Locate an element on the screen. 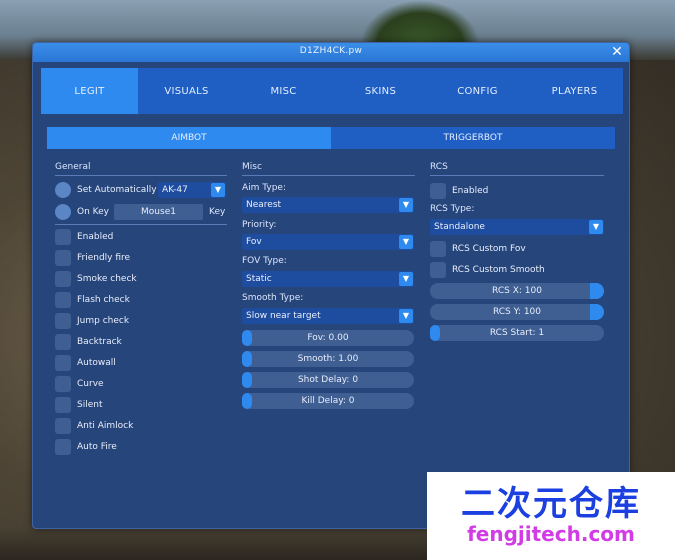 This screenshot has height=560, width=675. misc-section: Misc is located at coordinates (328, 169).